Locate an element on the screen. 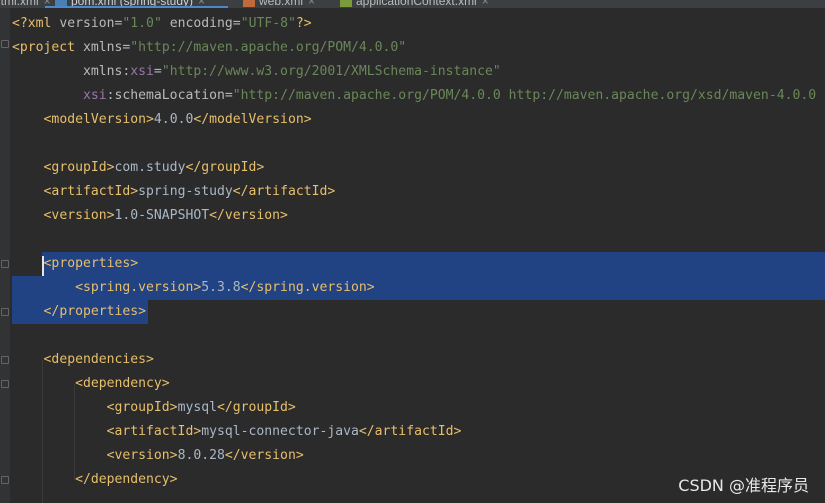  selection-highlight is located at coordinates (433, 264).